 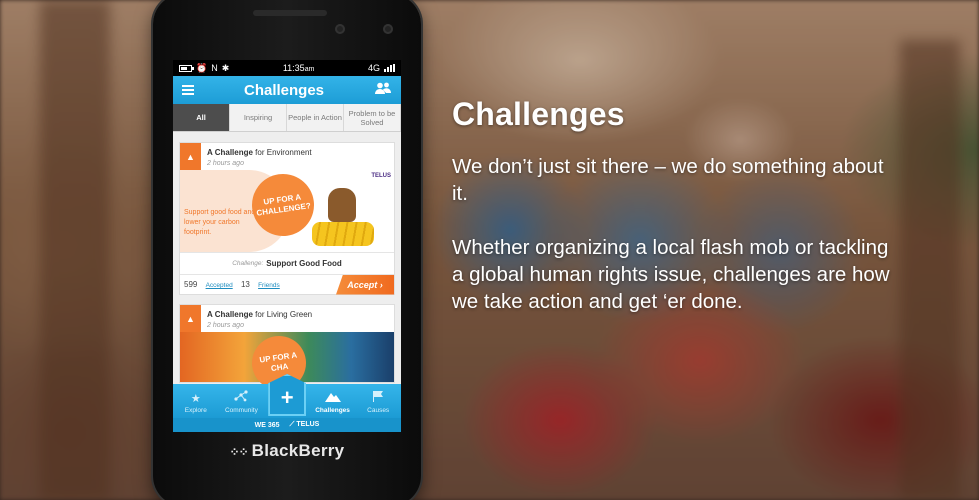 I want to click on network-label: 4G, so click(x=373, y=68).